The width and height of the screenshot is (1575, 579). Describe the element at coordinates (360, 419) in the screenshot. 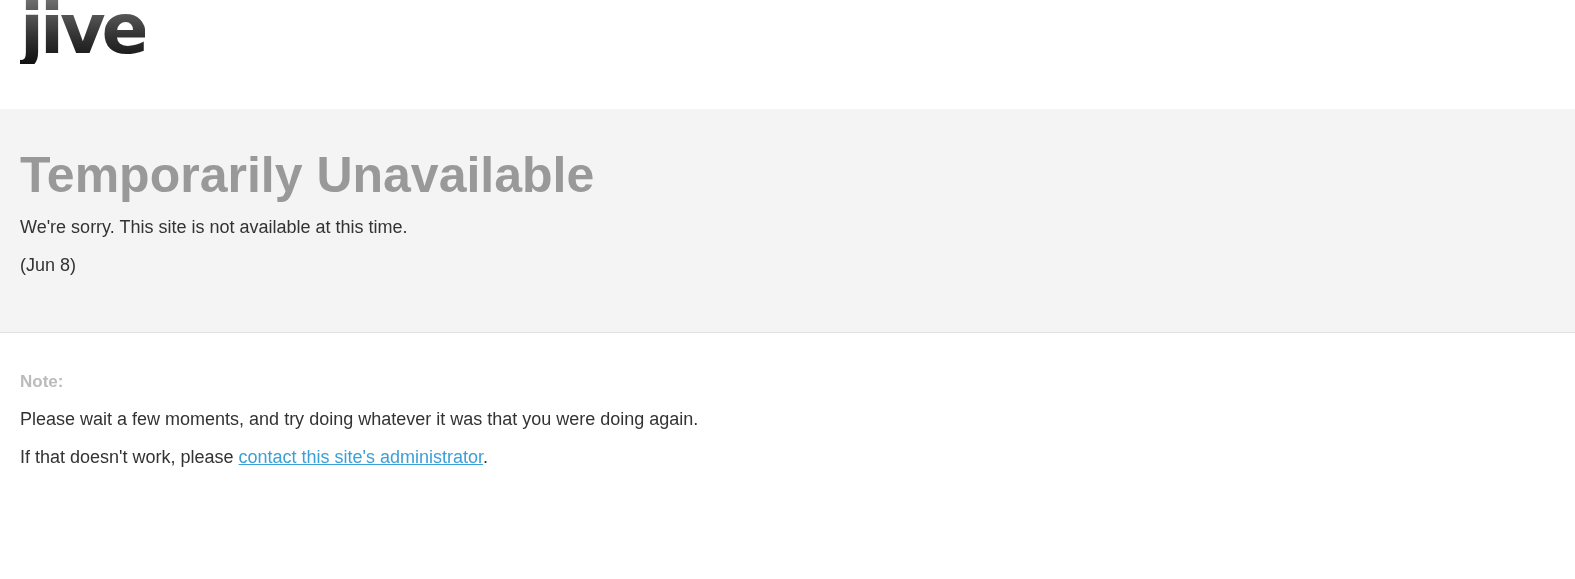

I see `advice-text: Please wait a few moments, and try doing whatever it was that you were doing again.` at that location.